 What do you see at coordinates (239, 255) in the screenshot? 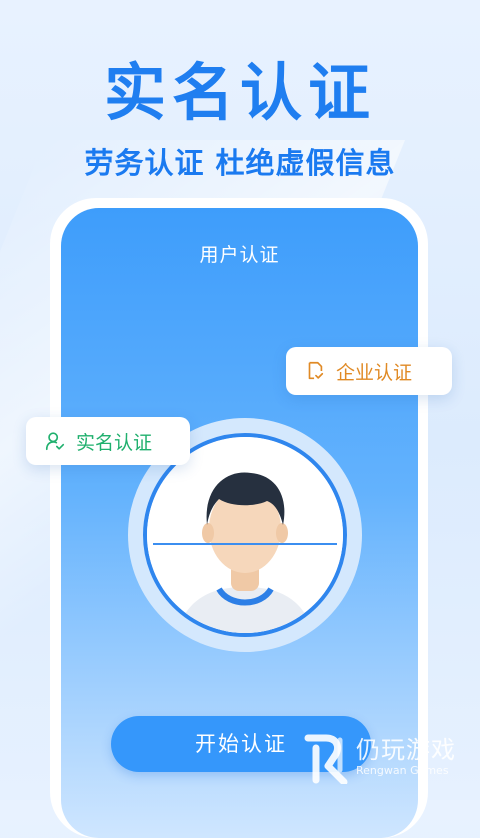
I see `screen-title: 用户认证` at bounding box center [239, 255].